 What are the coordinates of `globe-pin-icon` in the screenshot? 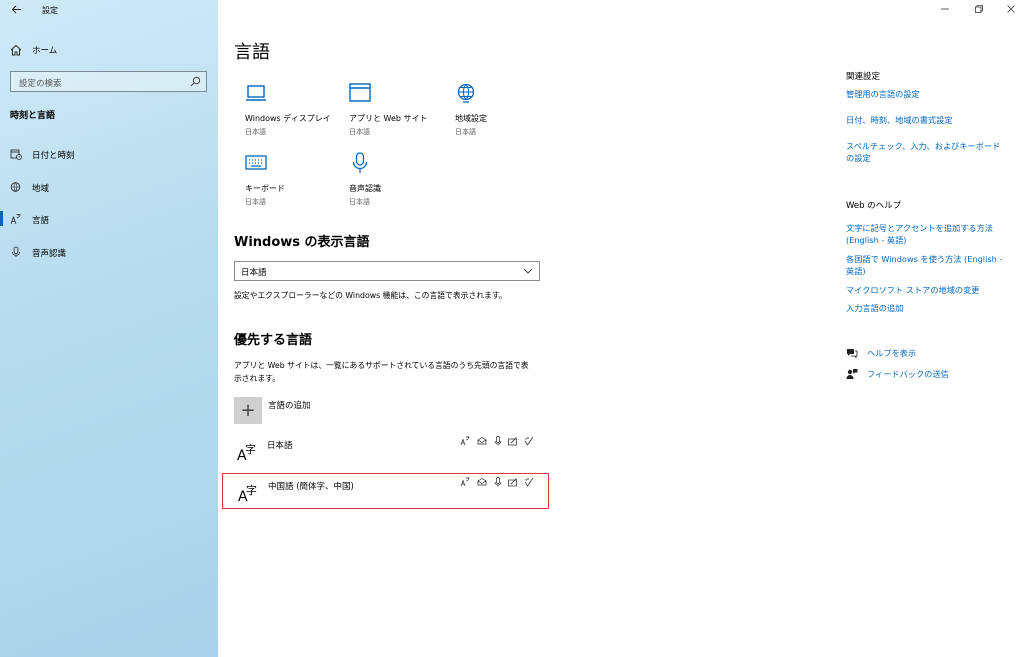 It's located at (15, 187).